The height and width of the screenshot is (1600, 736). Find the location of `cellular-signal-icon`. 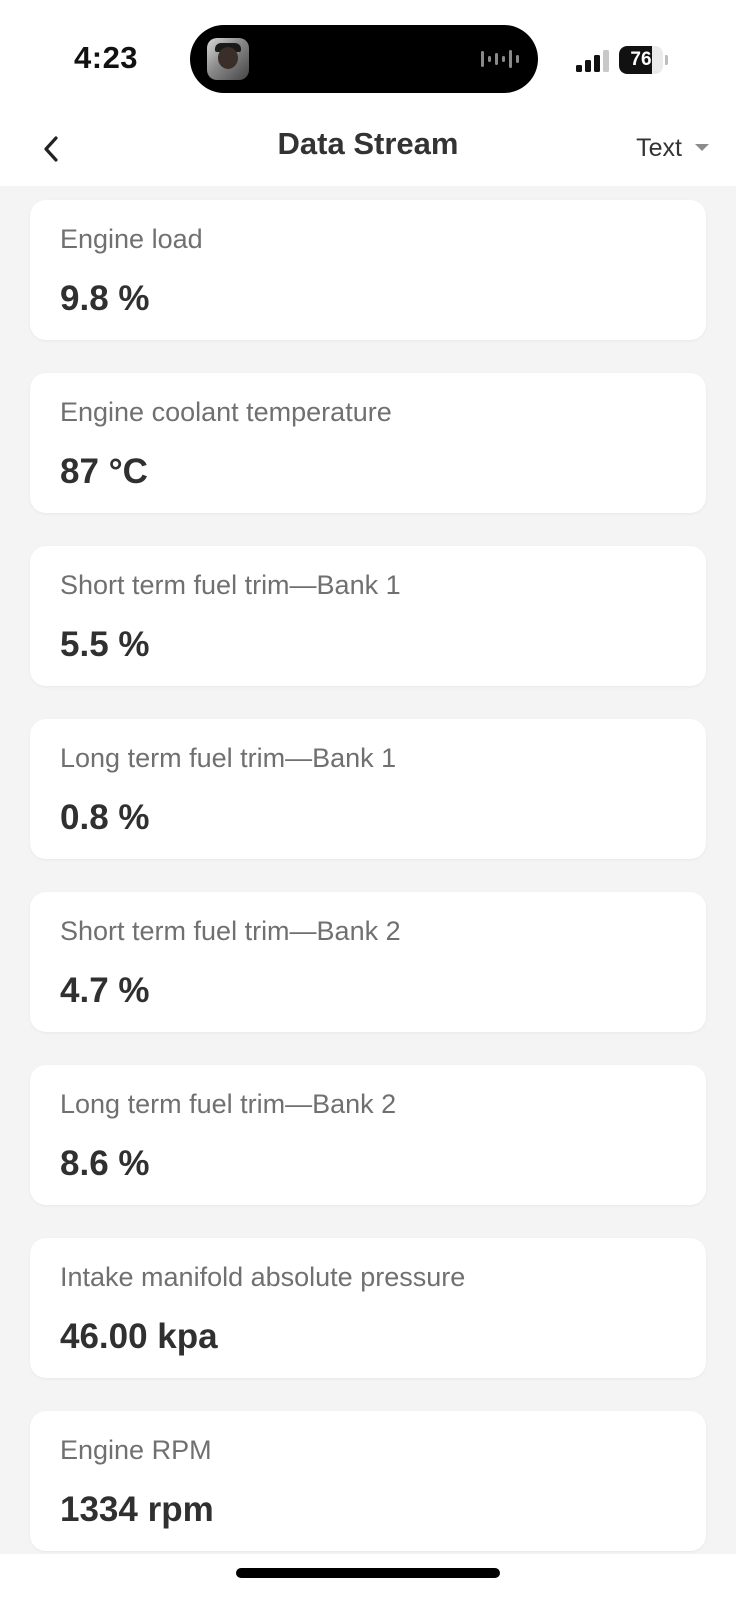

cellular-signal-icon is located at coordinates (592, 61).